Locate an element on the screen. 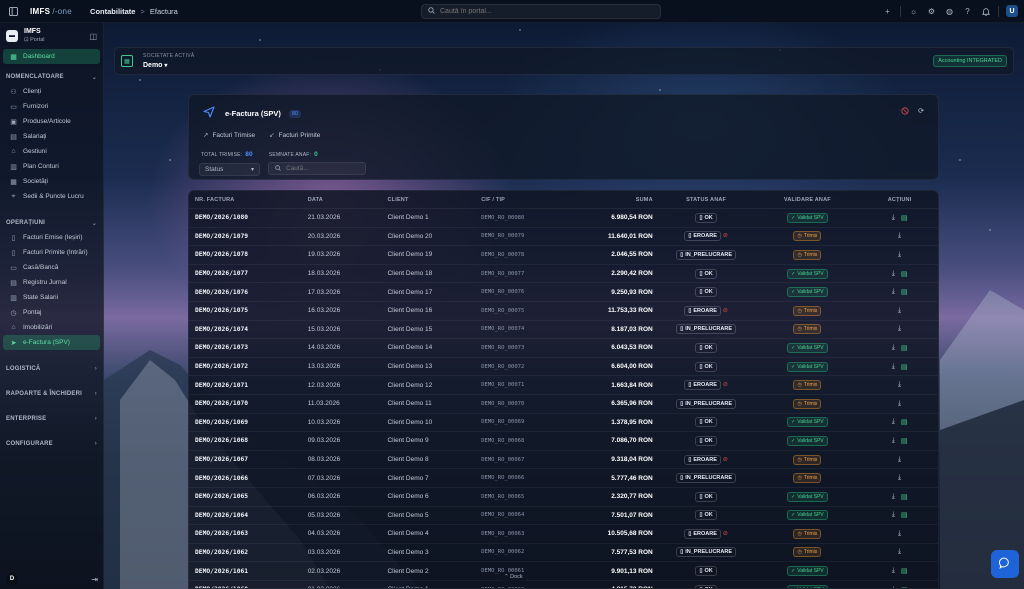 The width and height of the screenshot is (1024, 589). global-search-input is located at coordinates (540, 11).